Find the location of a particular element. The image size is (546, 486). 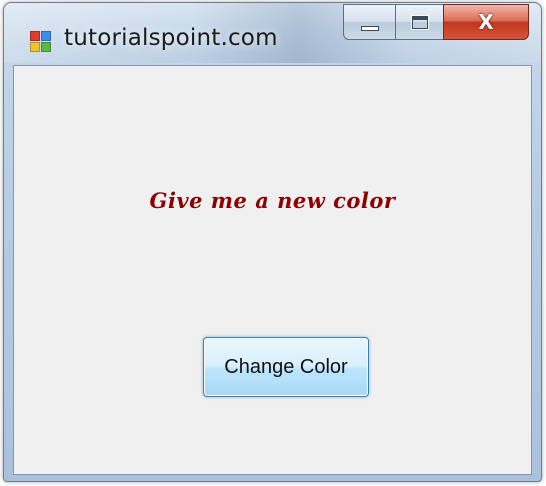

minimize-button is located at coordinates (369, 22).